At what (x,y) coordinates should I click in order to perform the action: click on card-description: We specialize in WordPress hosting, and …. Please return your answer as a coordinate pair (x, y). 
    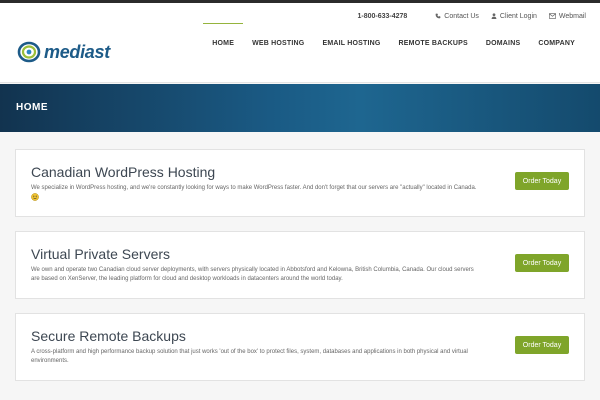
    Looking at the image, I should click on (256, 193).